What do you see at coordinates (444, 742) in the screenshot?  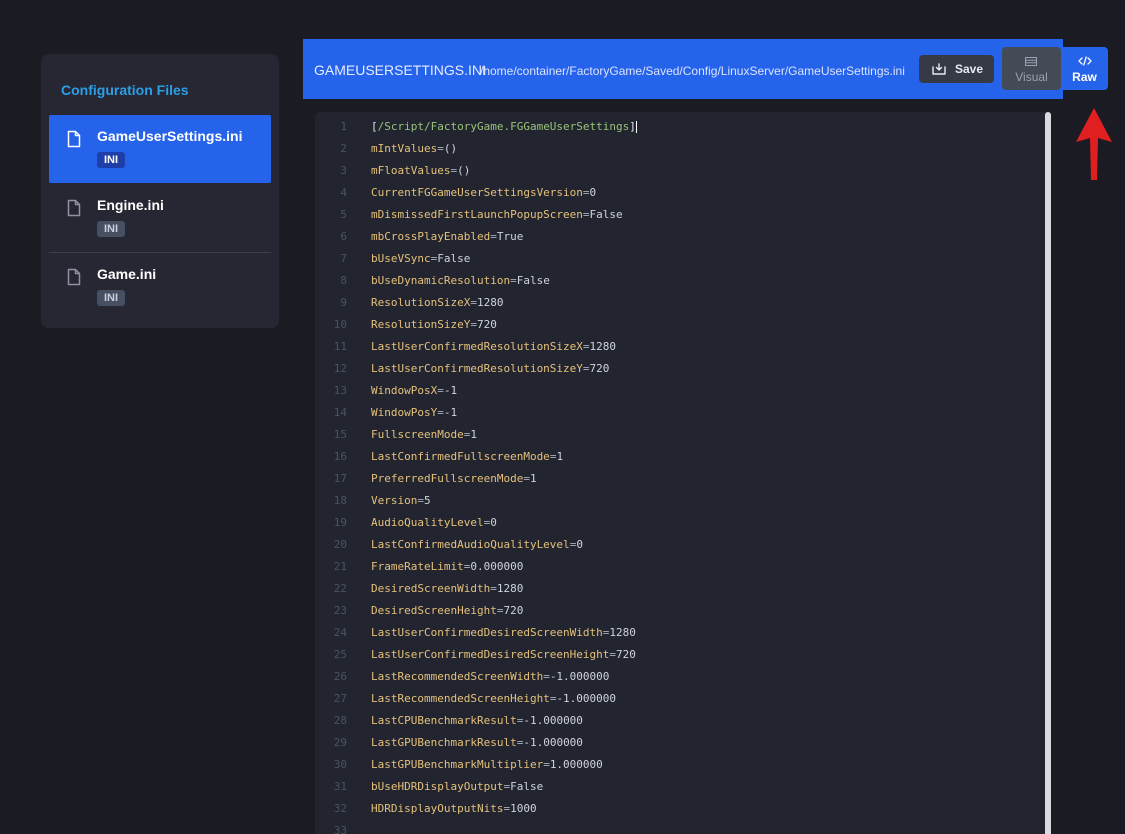 I see `setting-key: LastGPUBenchmarkResult` at bounding box center [444, 742].